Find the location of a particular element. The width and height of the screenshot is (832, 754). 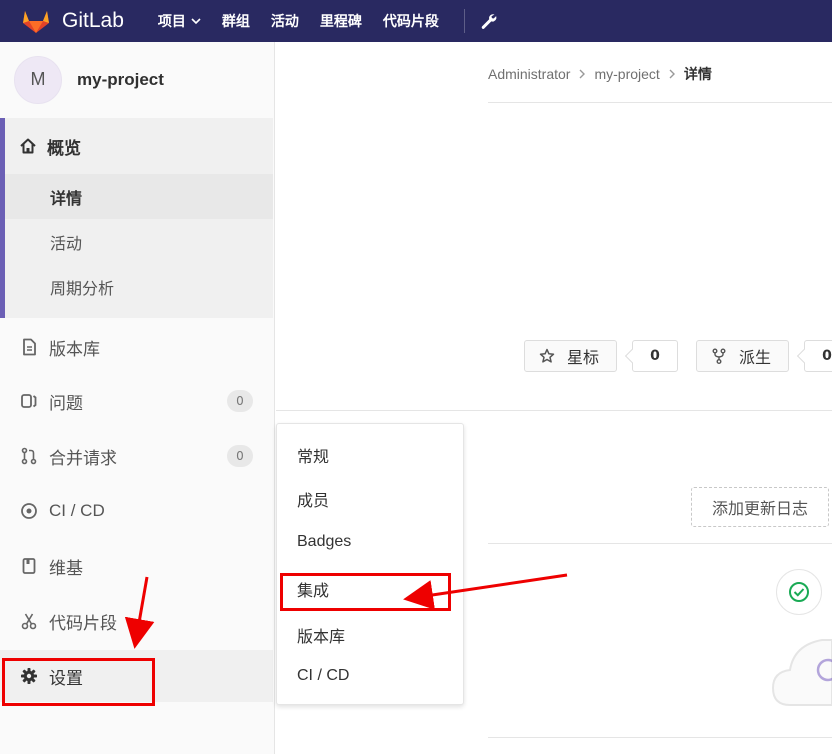

annotation-arrow-settings is located at coordinates (139, 612).